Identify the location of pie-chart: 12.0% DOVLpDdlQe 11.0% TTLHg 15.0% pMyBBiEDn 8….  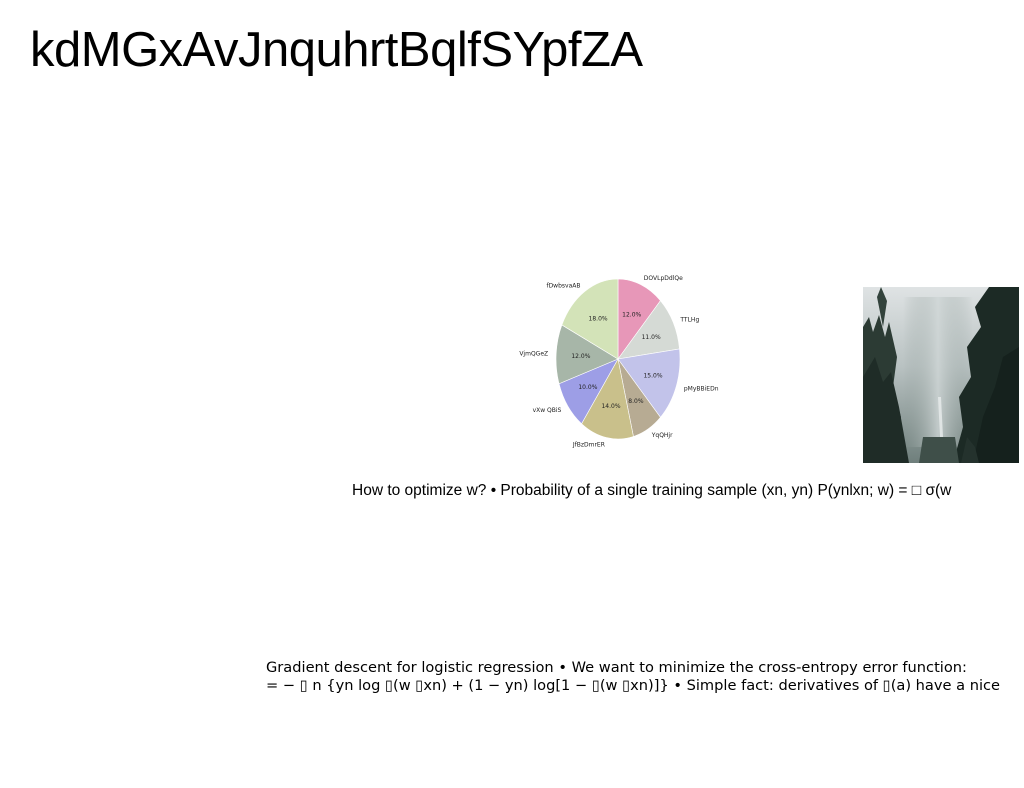
(620, 367).